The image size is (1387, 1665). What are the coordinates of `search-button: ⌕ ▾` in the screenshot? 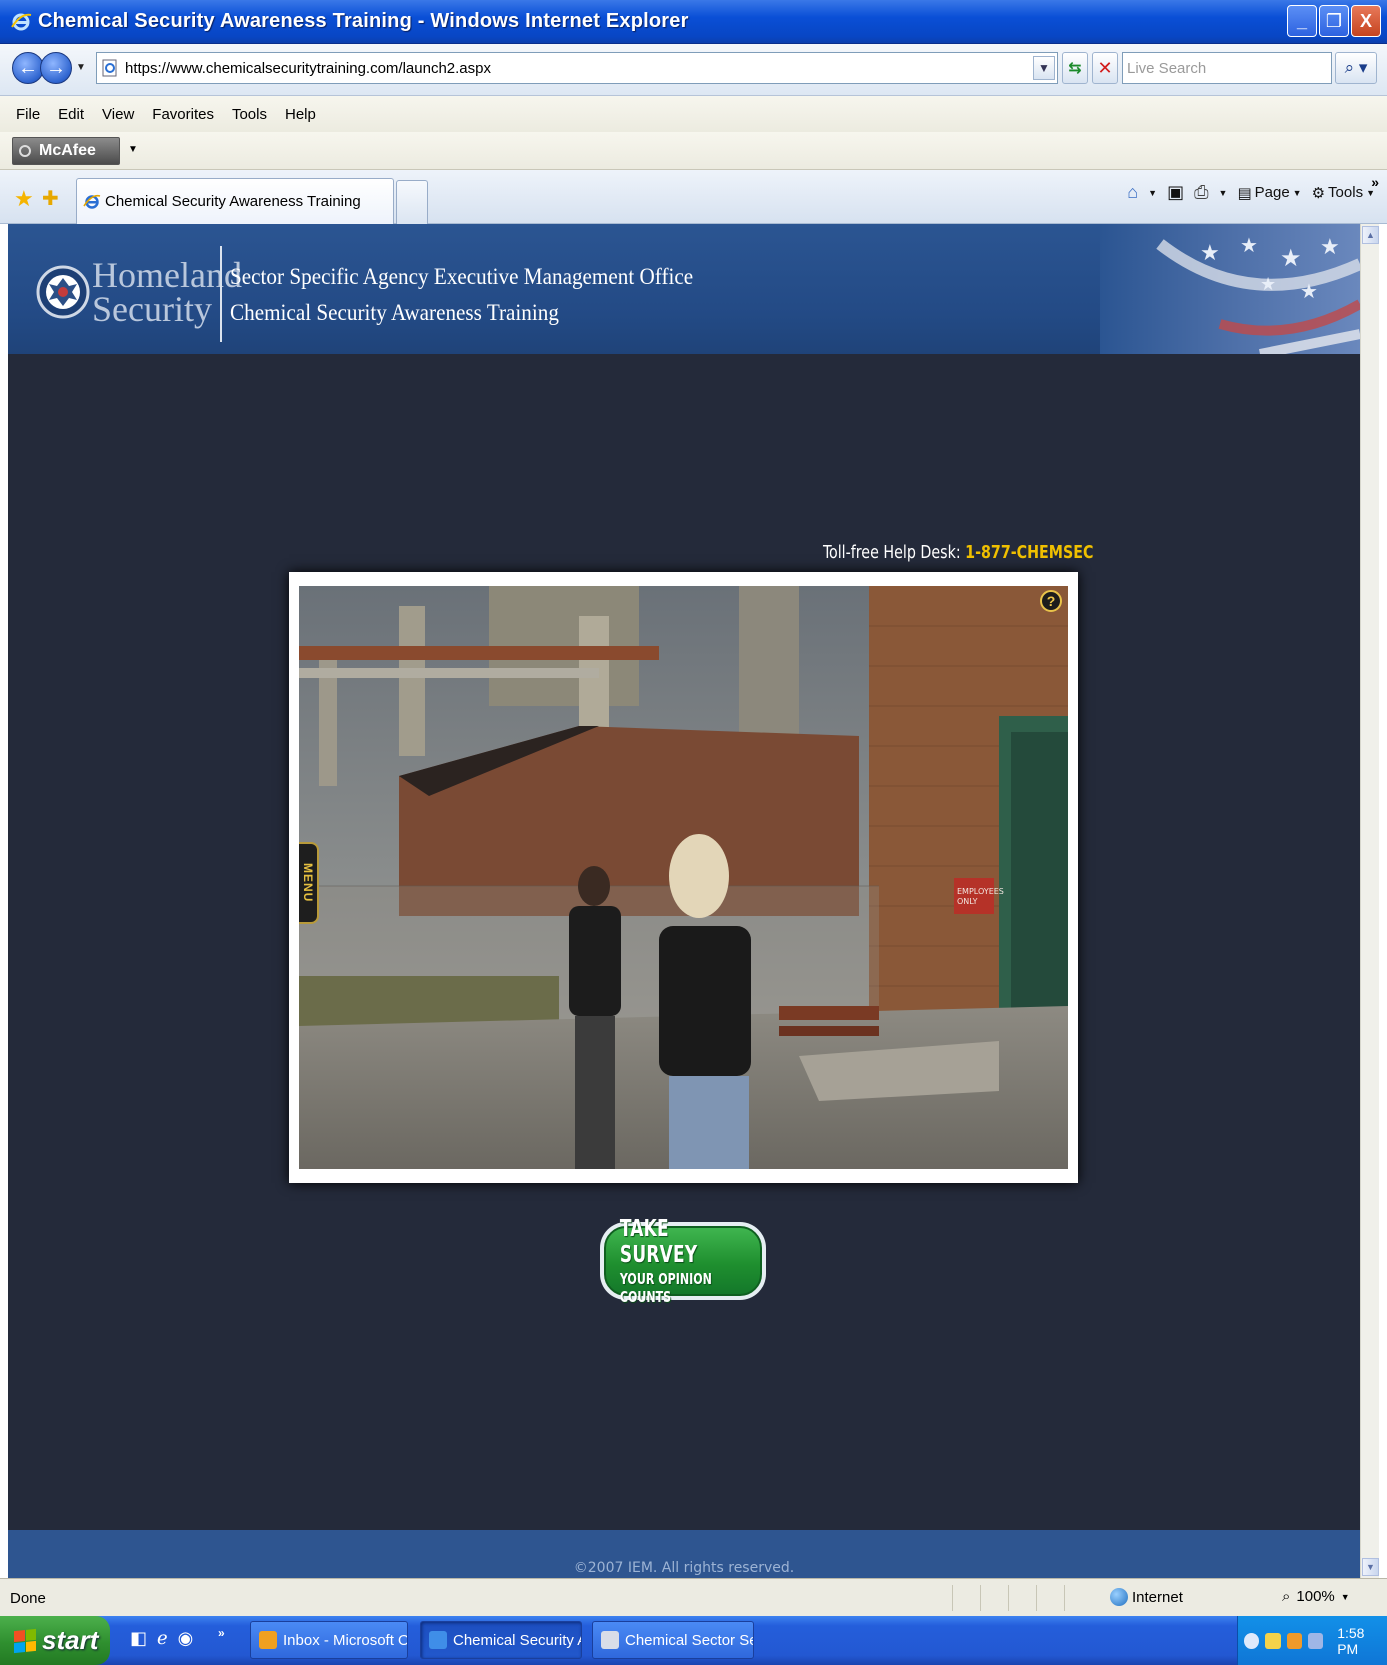 It's located at (1356, 68).